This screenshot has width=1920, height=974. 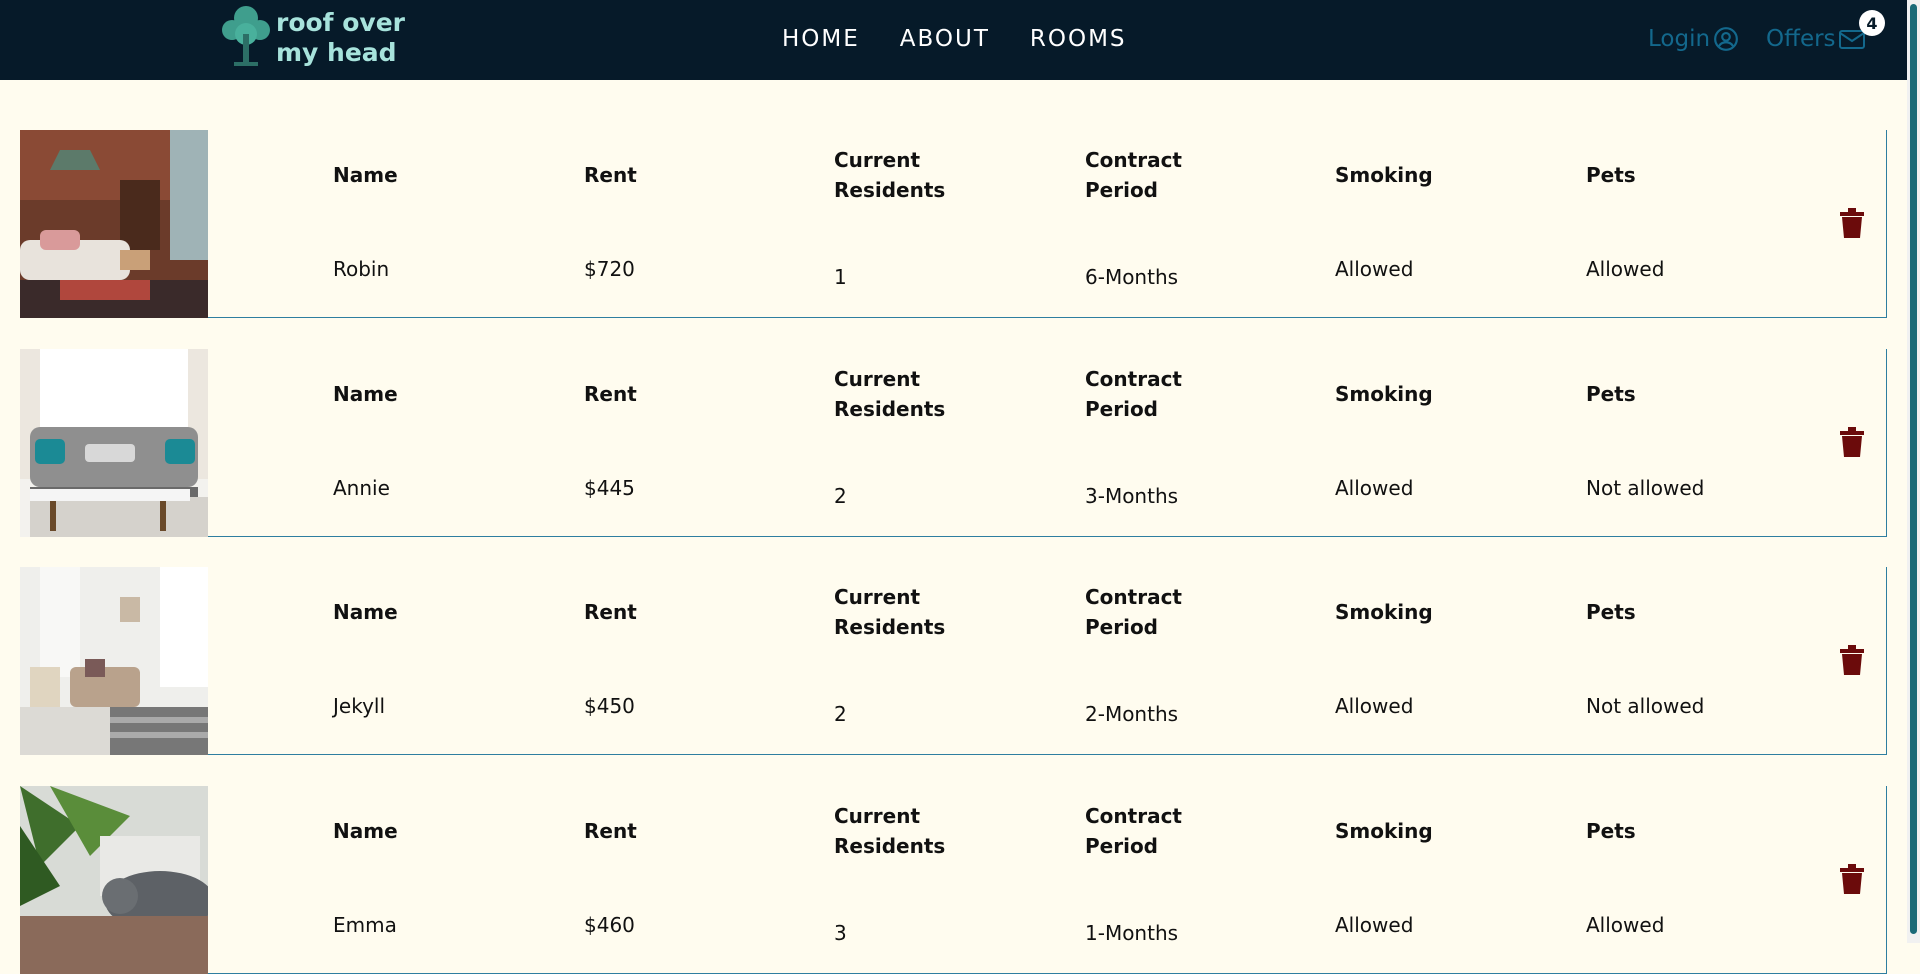 What do you see at coordinates (609, 488) in the screenshot?
I see `rent-value: $445` at bounding box center [609, 488].